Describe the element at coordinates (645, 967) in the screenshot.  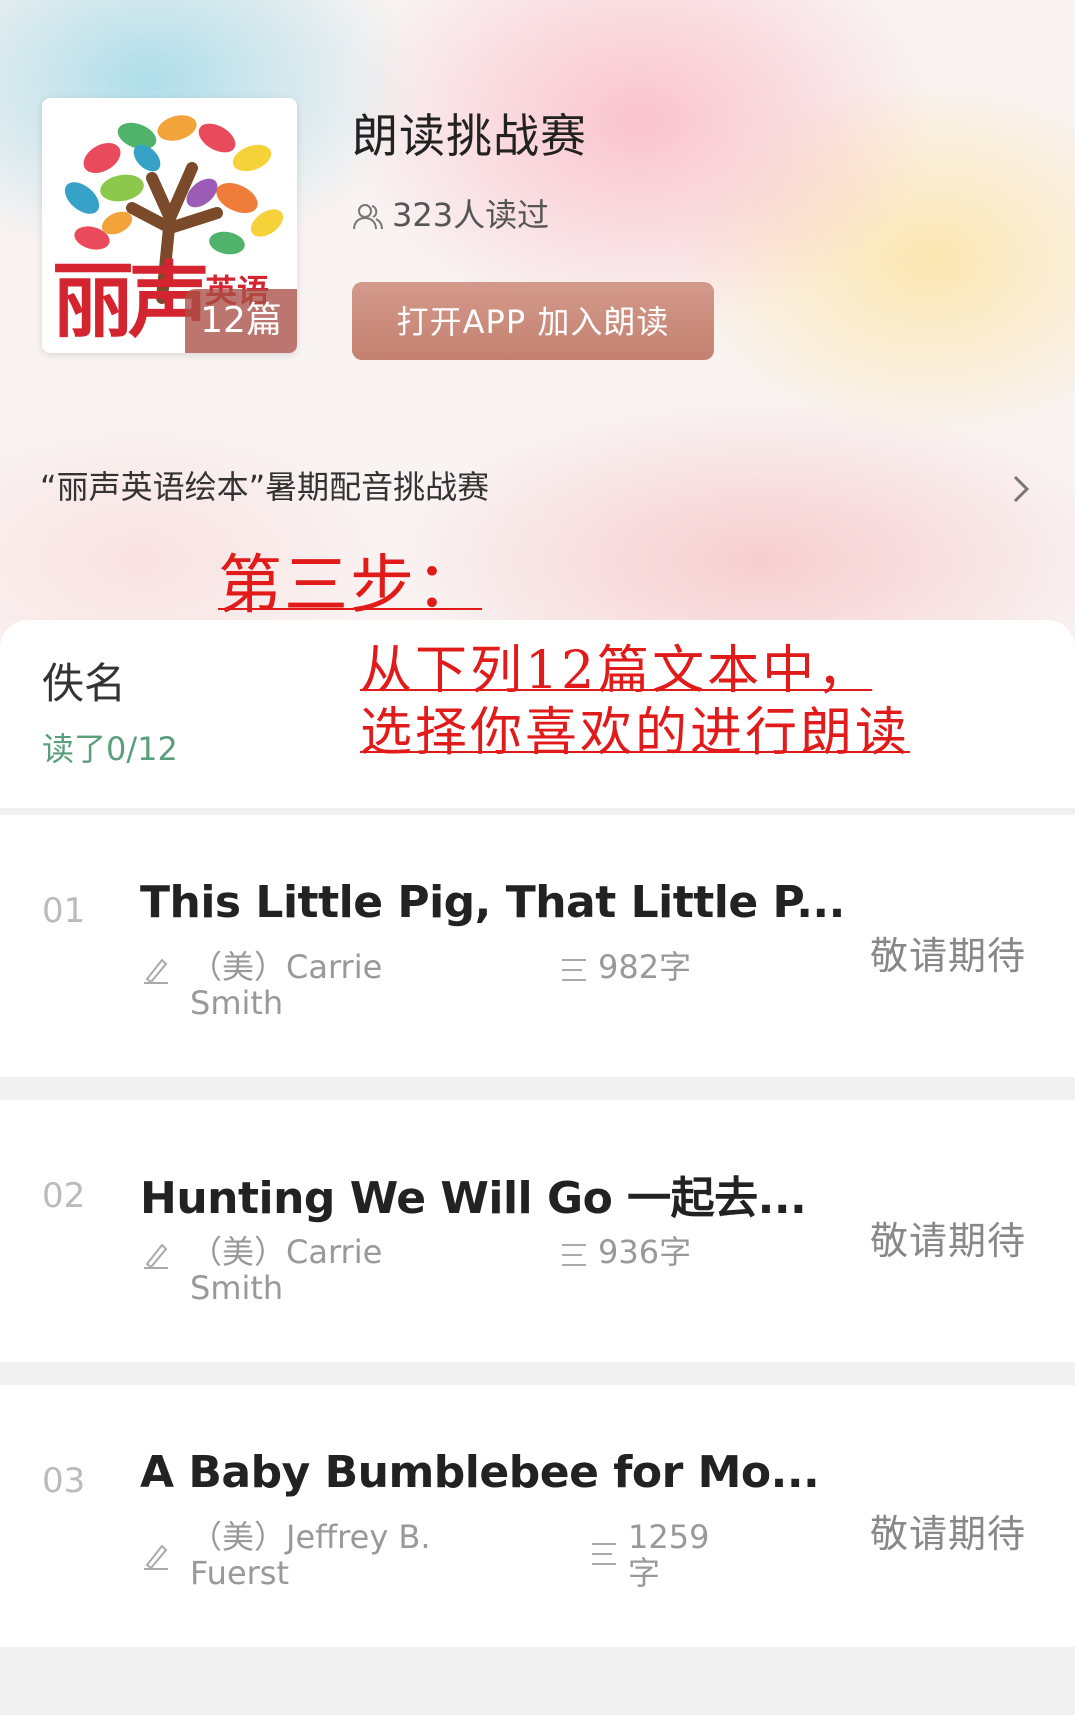
I see `item-word-count: 982字` at that location.